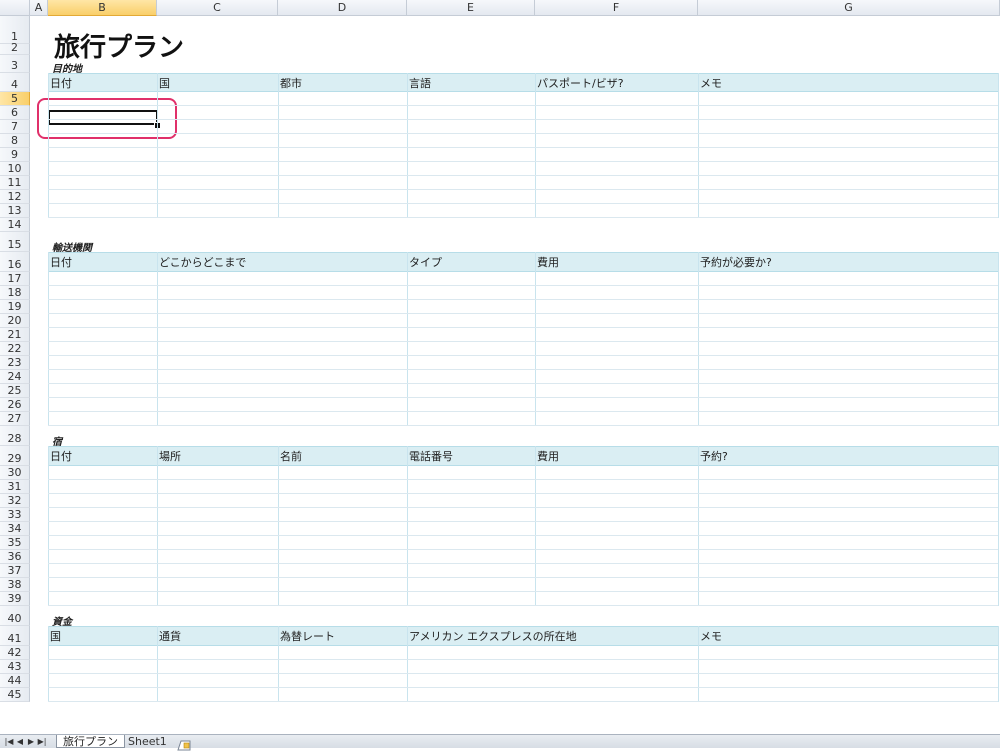 Image resolution: width=1000 pixels, height=755 pixels. Describe the element at coordinates (15, 127) in the screenshot. I see `row-header-7: 7` at that location.